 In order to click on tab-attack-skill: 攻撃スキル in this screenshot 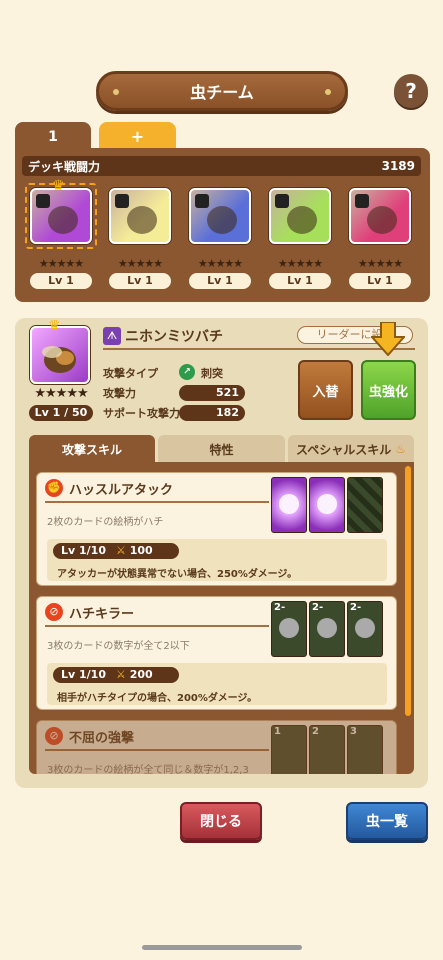, I will do `click(92, 449)`.